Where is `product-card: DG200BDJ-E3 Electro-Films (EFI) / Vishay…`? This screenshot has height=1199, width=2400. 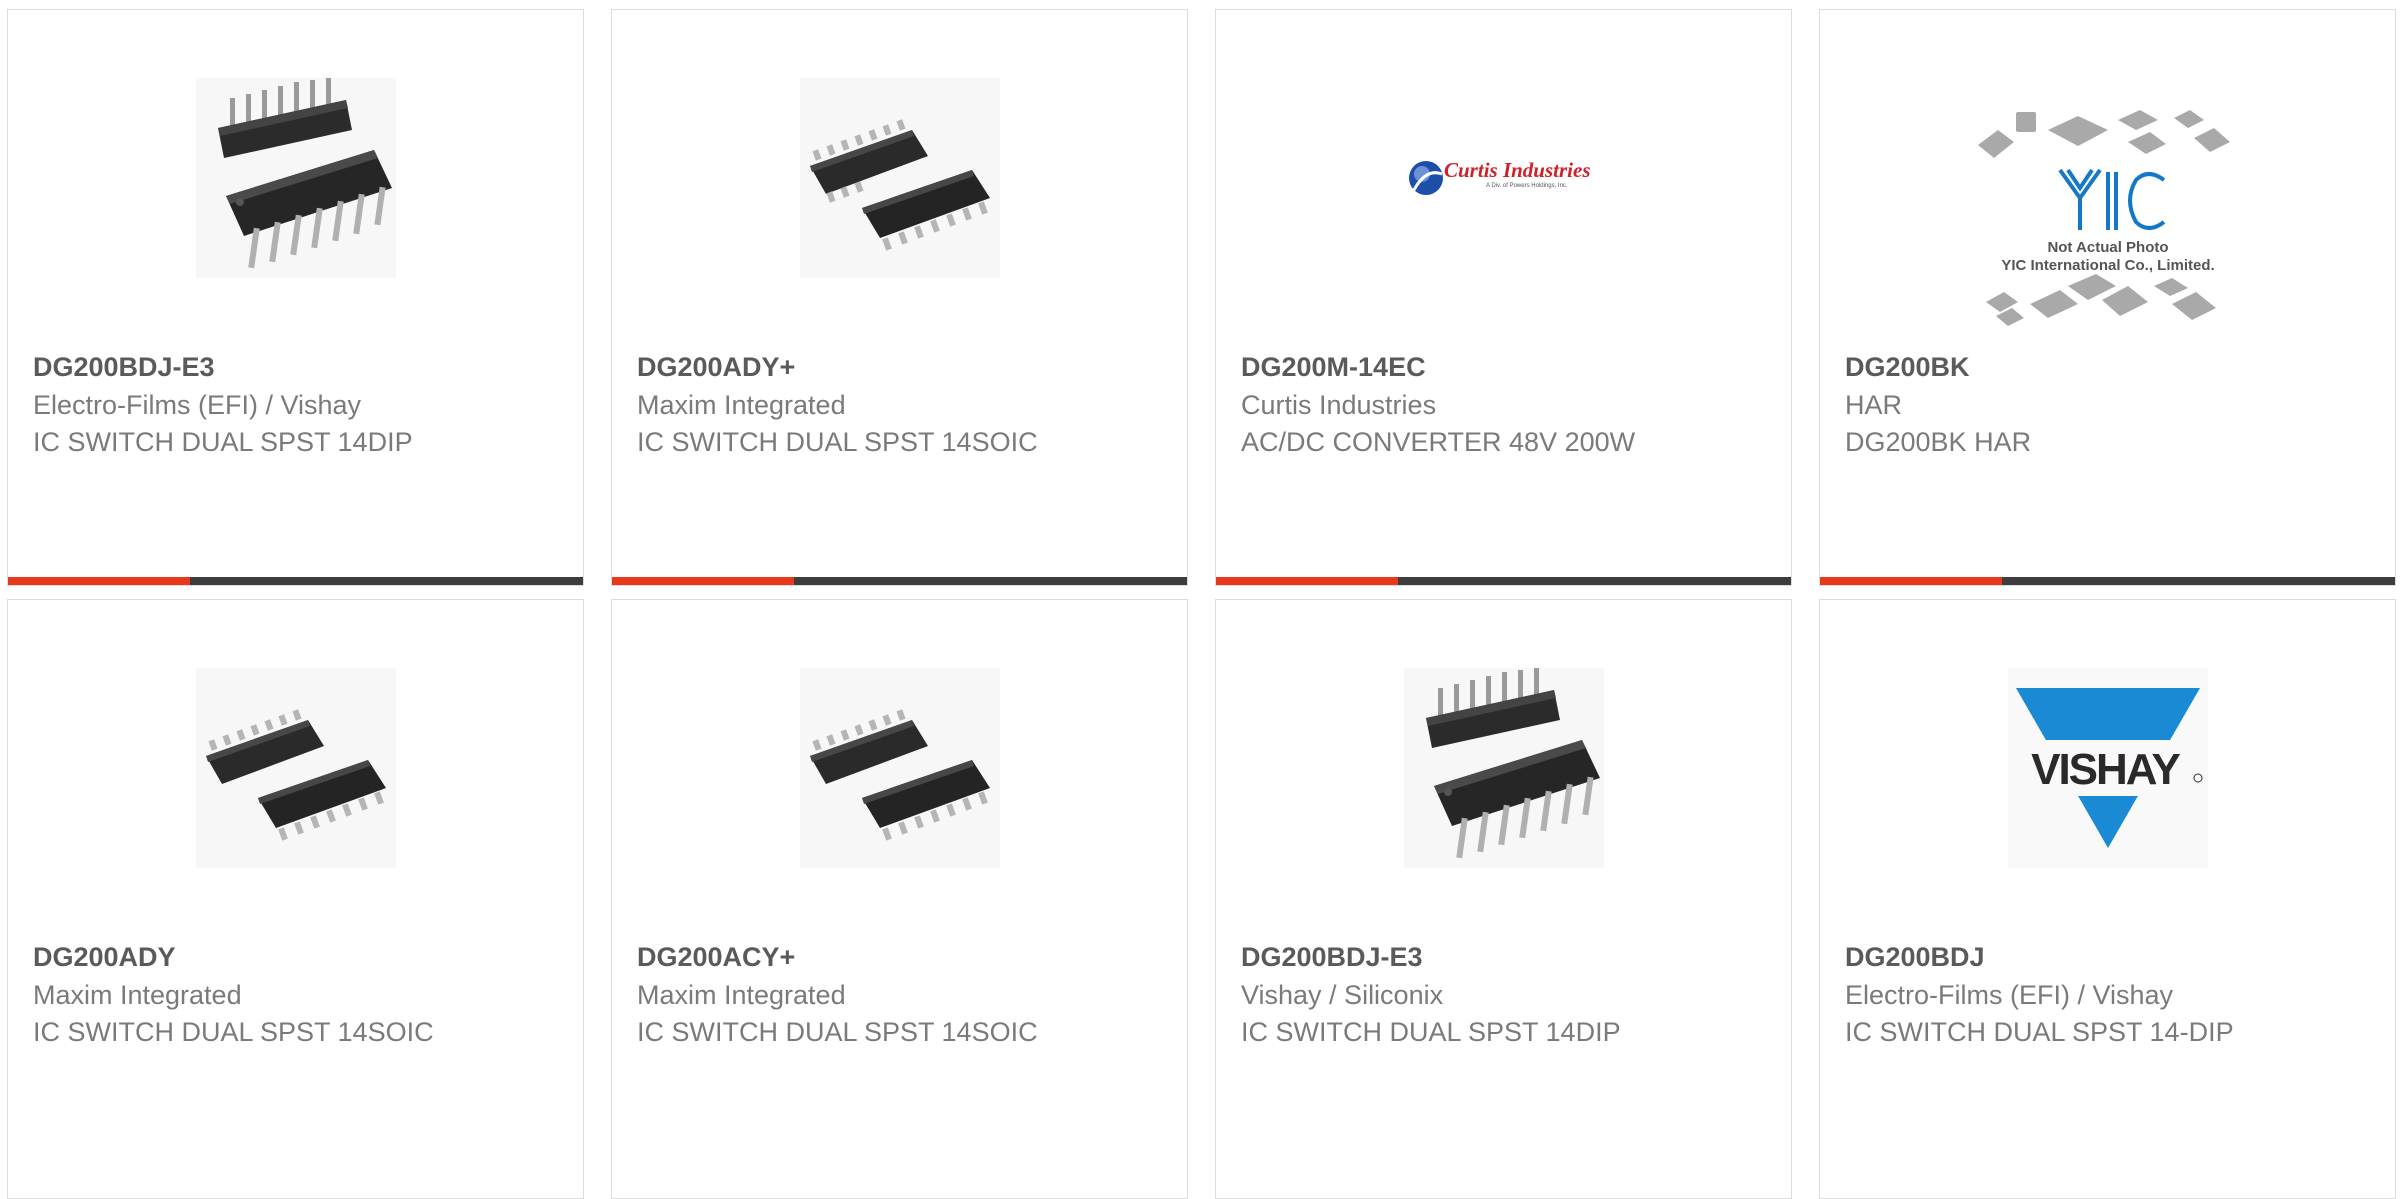 product-card: DG200BDJ-E3 Electro-Films (EFI) / Vishay… is located at coordinates (295, 297).